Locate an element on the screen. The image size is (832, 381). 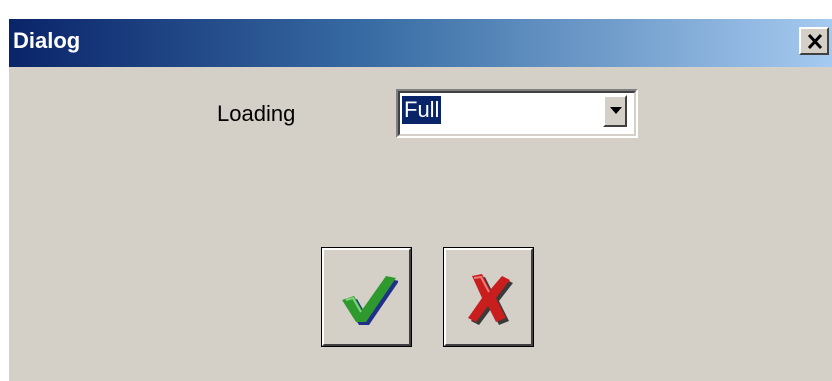
loading-select-value: Full is located at coordinates (422, 110).